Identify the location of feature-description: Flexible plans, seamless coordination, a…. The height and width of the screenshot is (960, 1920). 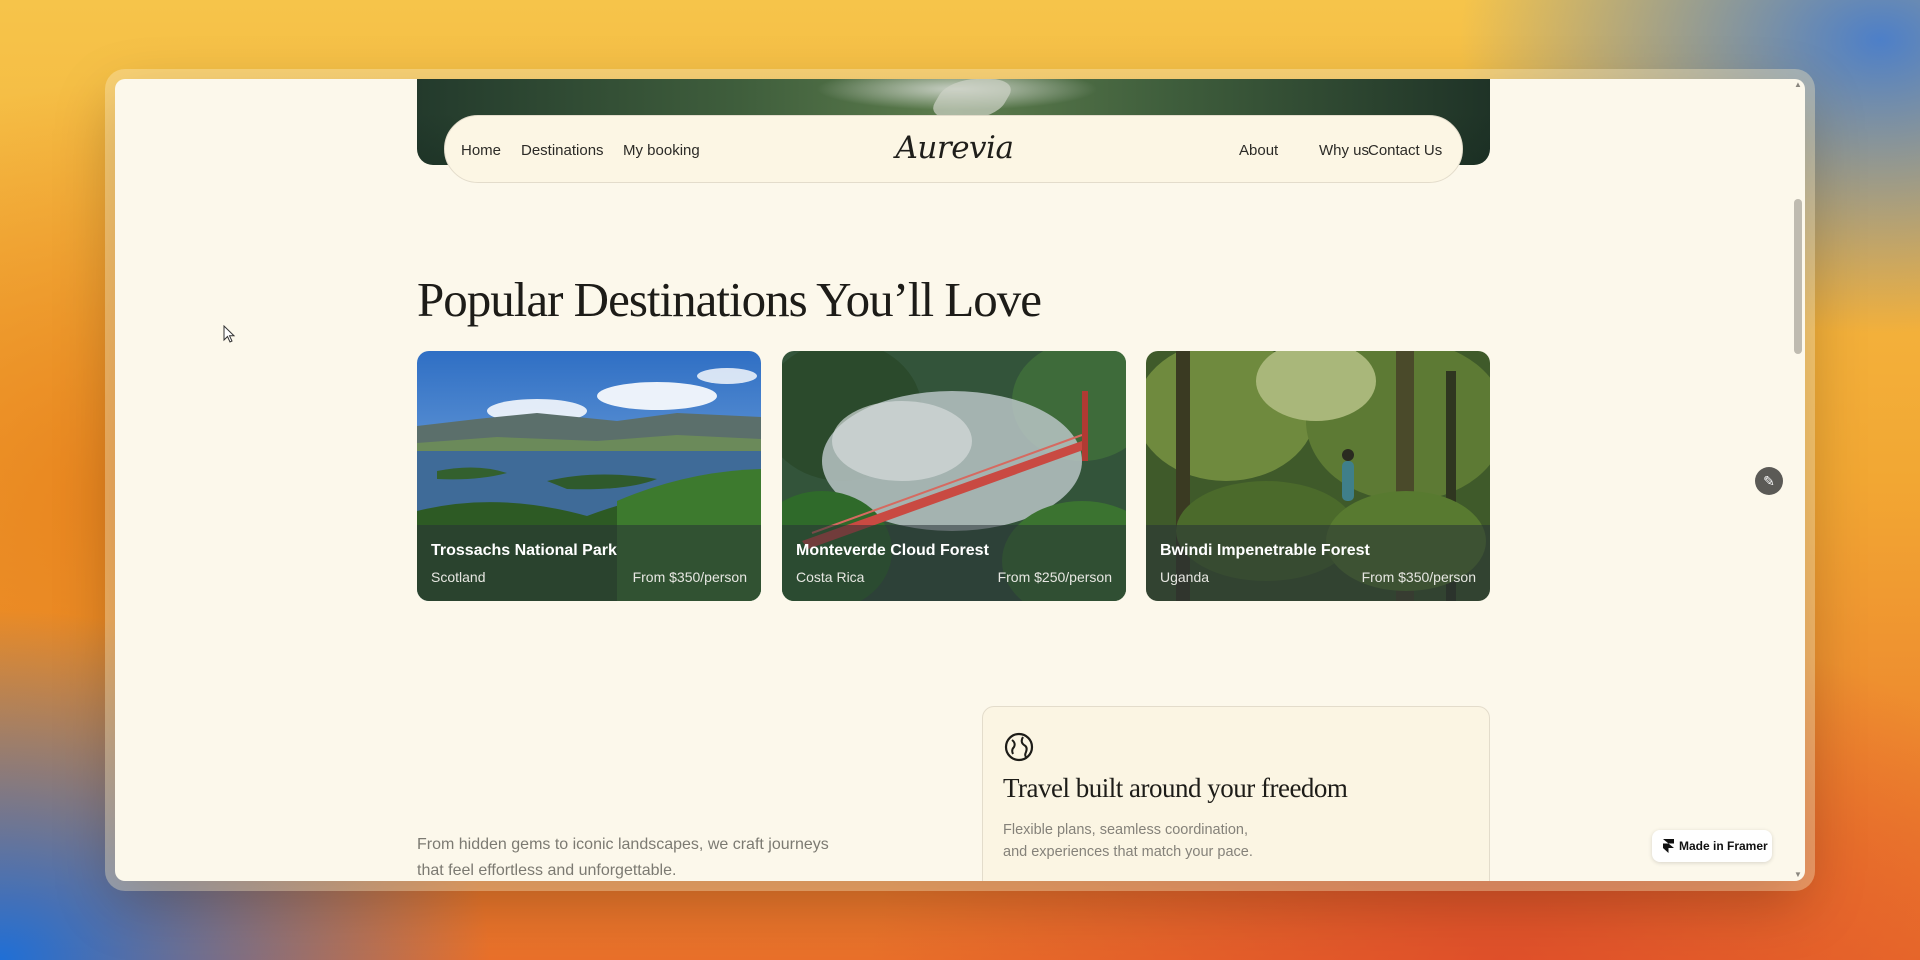
(1153, 841).